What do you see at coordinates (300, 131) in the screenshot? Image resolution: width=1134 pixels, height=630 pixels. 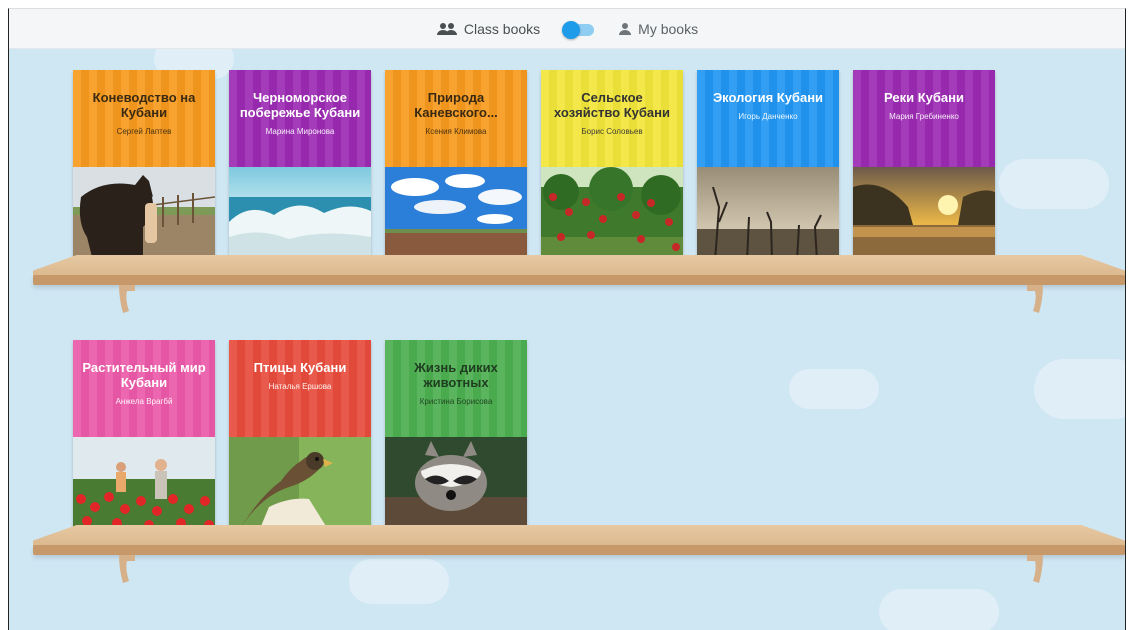 I see `book-author: Марина Миронова` at bounding box center [300, 131].